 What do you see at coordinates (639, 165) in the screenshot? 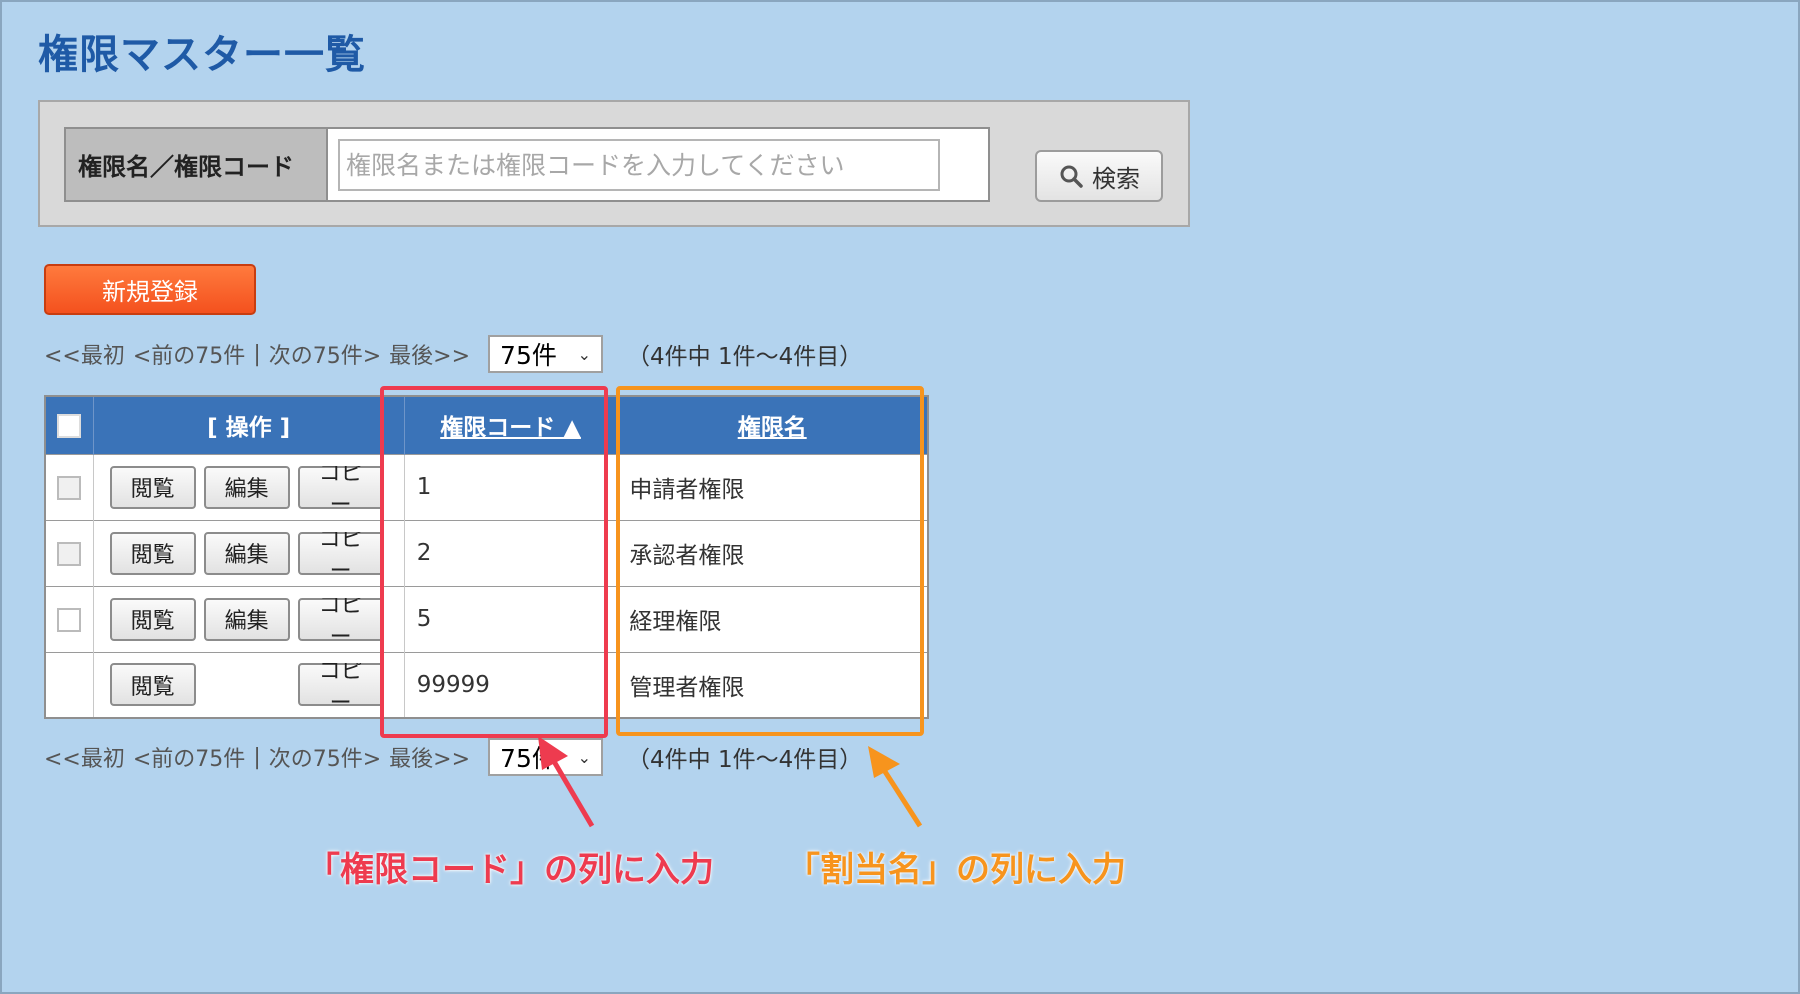
I see `search-input` at bounding box center [639, 165].